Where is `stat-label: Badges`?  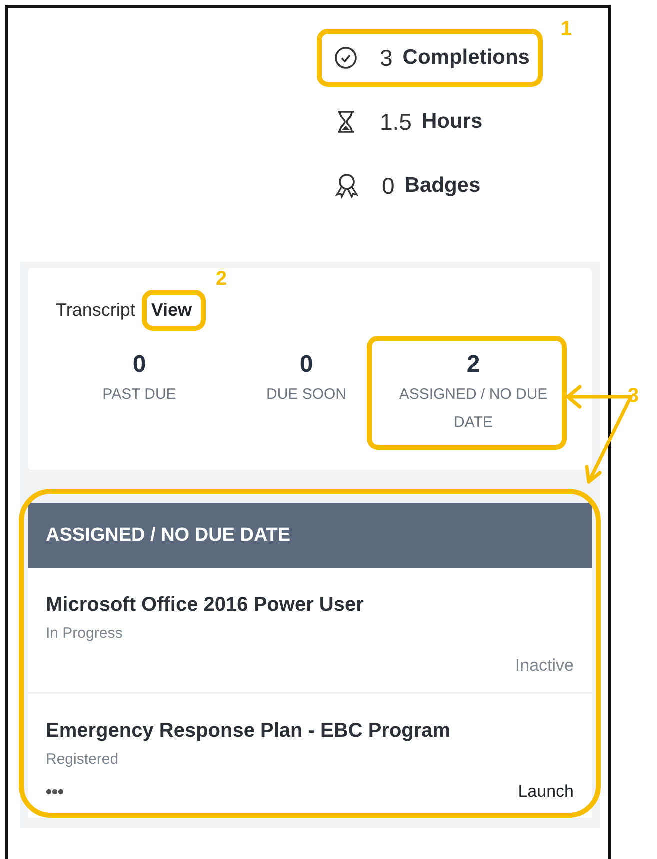 stat-label: Badges is located at coordinates (442, 186).